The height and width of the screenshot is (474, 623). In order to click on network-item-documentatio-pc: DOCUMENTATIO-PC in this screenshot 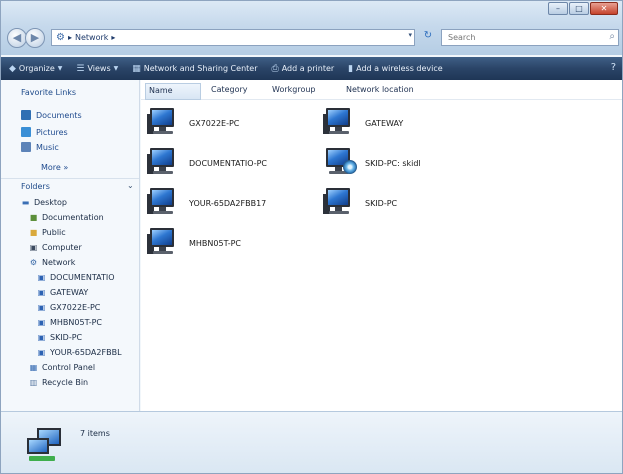, I will do `click(232, 163)`.